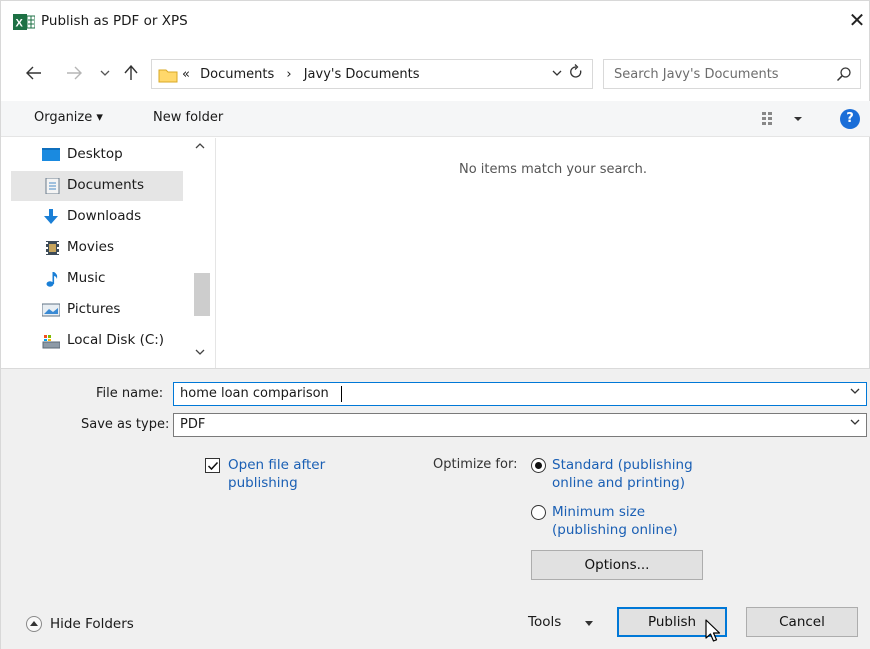  I want to click on empty-list-message: No items match your search., so click(553, 169).